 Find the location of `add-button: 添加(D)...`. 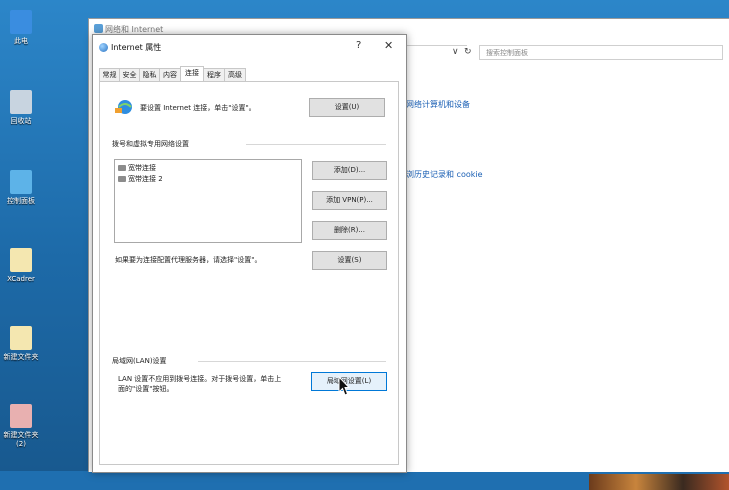

add-button: 添加(D)... is located at coordinates (349, 170).